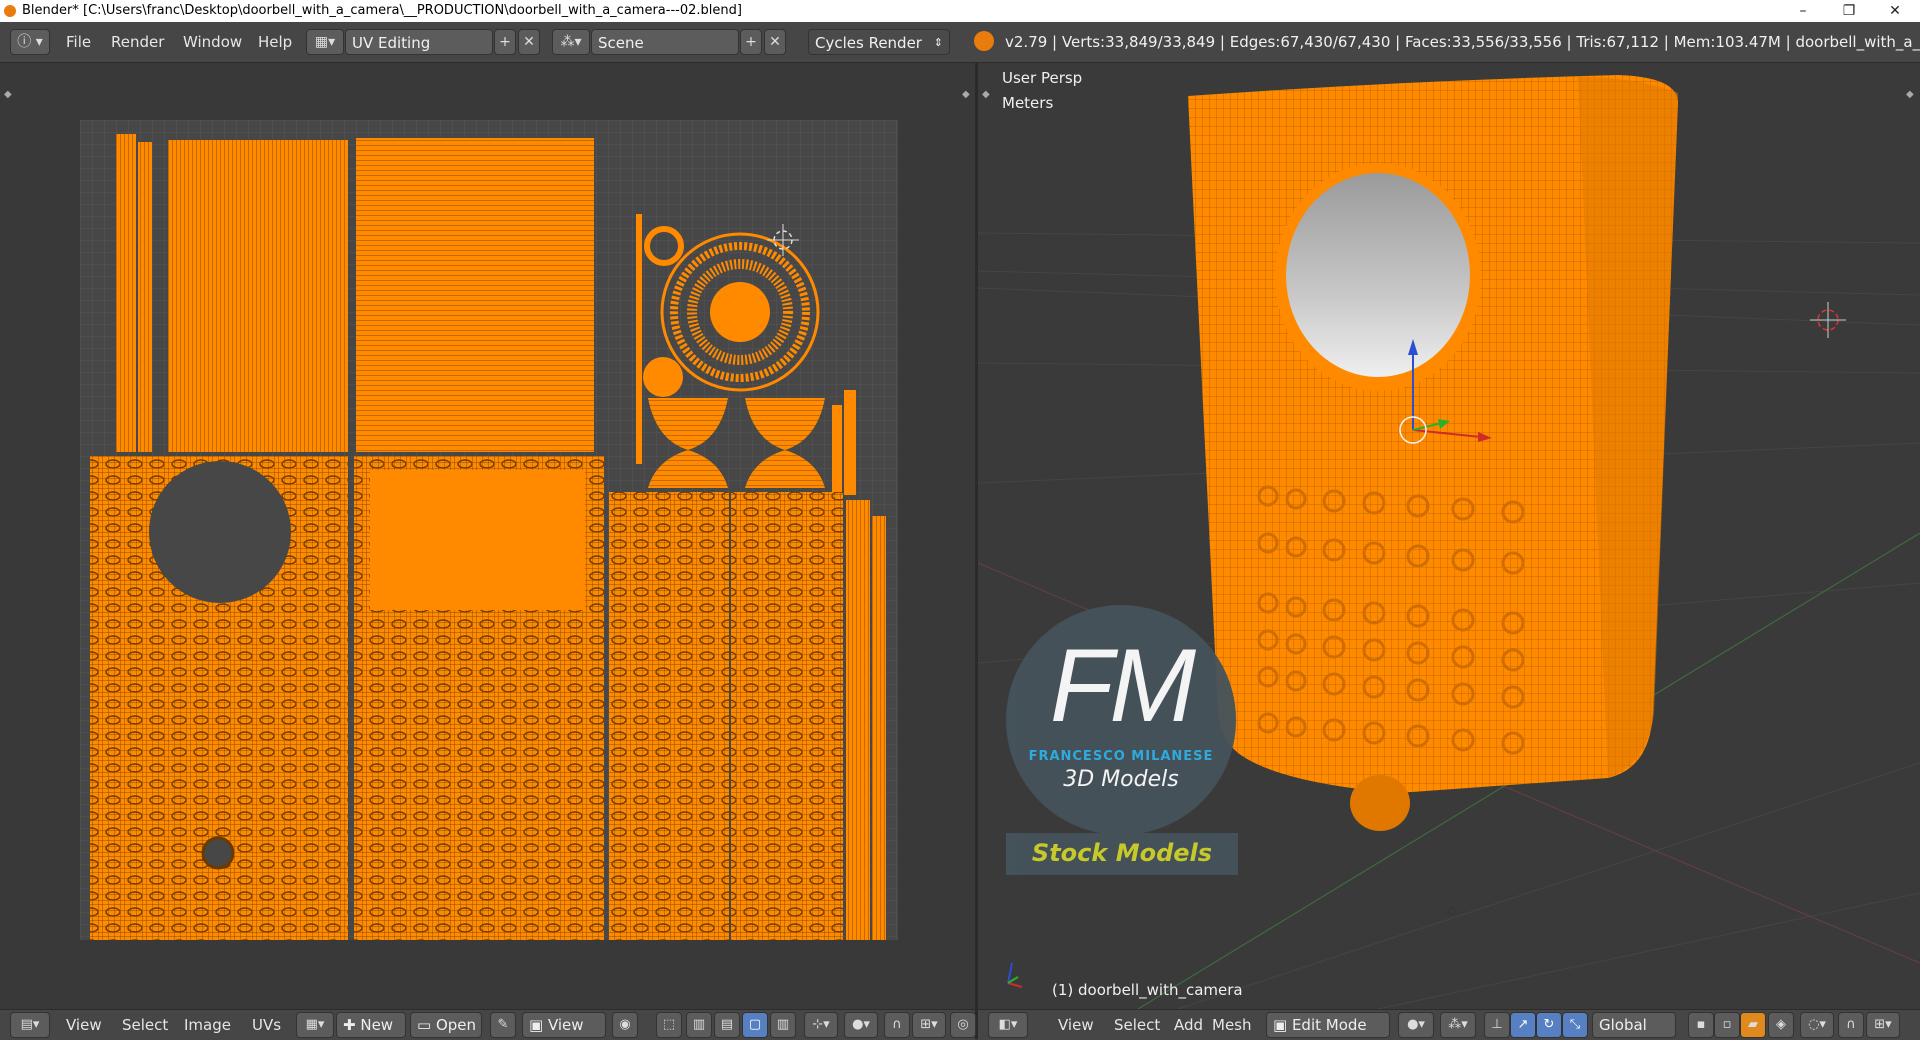 The width and height of the screenshot is (1920, 1040). What do you see at coordinates (1232, 1025) in the screenshot?
I see `viewport-menu-mesh: Mesh` at bounding box center [1232, 1025].